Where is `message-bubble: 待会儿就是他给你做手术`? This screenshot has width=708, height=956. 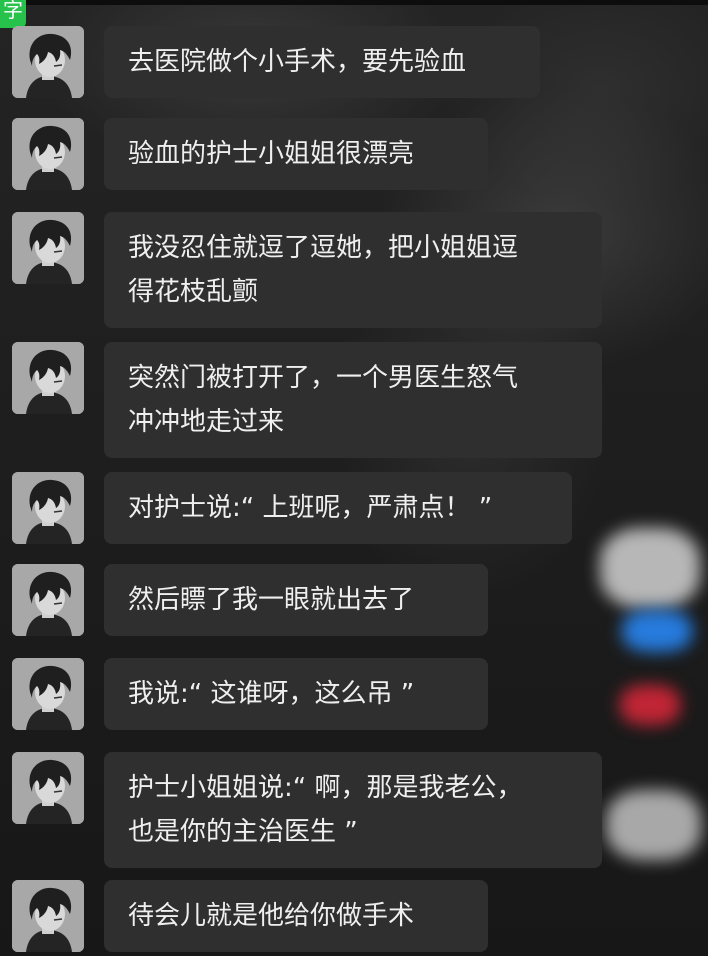 message-bubble: 待会儿就是他给你做手术 is located at coordinates (296, 916).